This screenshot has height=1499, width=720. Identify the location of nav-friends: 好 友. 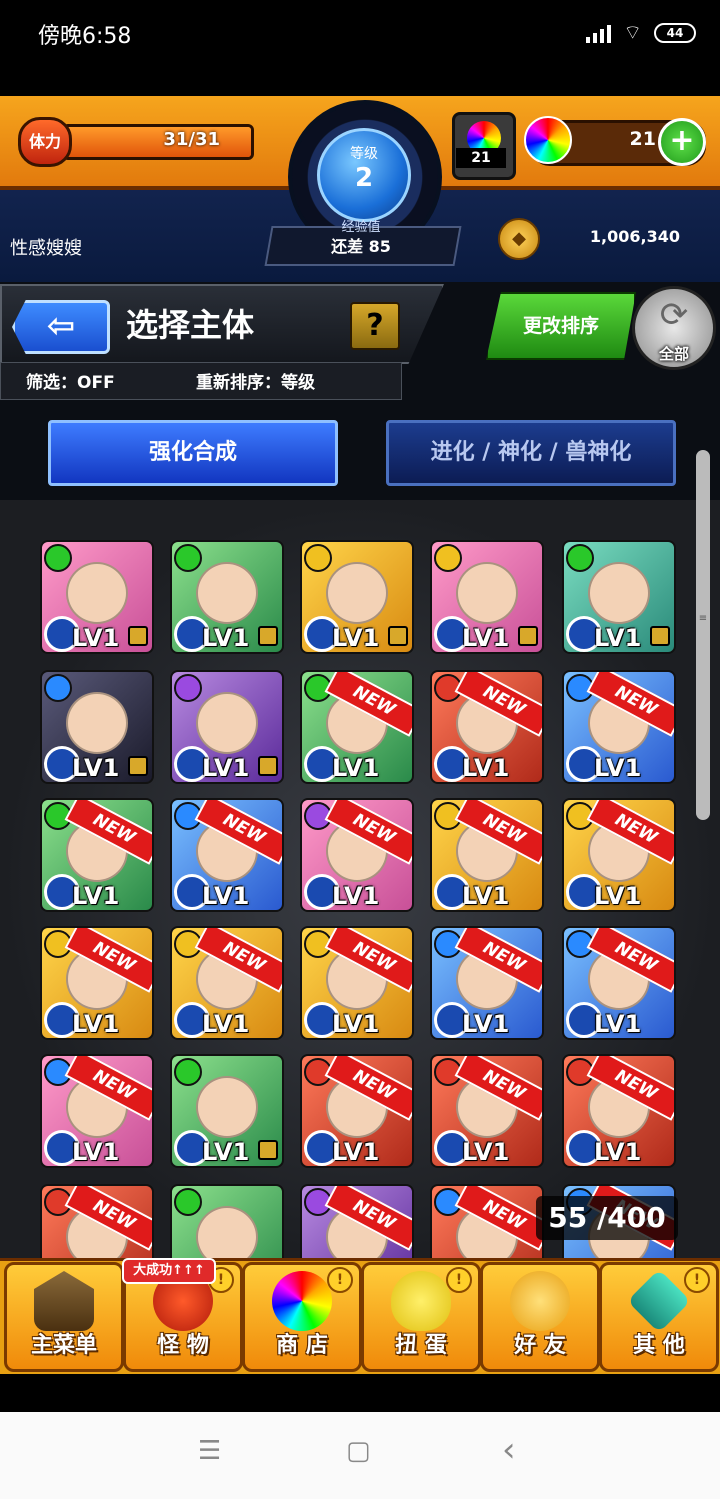
(540, 1317).